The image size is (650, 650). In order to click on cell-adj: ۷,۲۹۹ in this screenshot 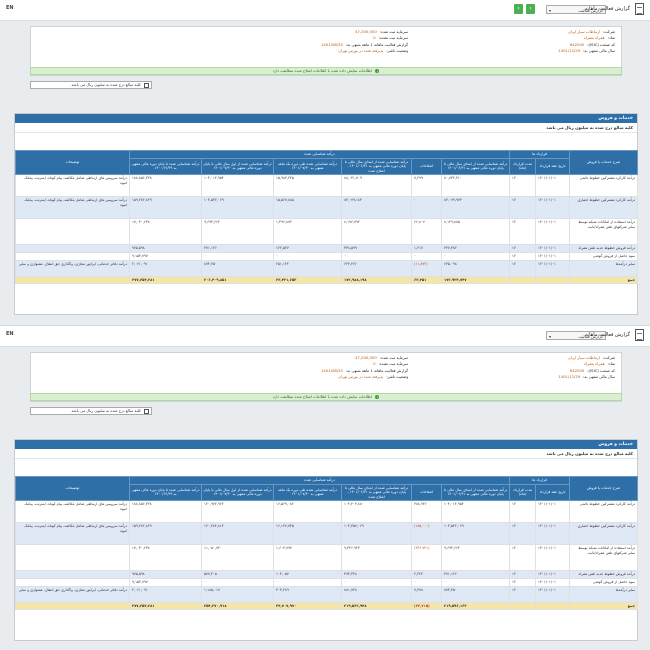, I will do `click(427, 186)`.